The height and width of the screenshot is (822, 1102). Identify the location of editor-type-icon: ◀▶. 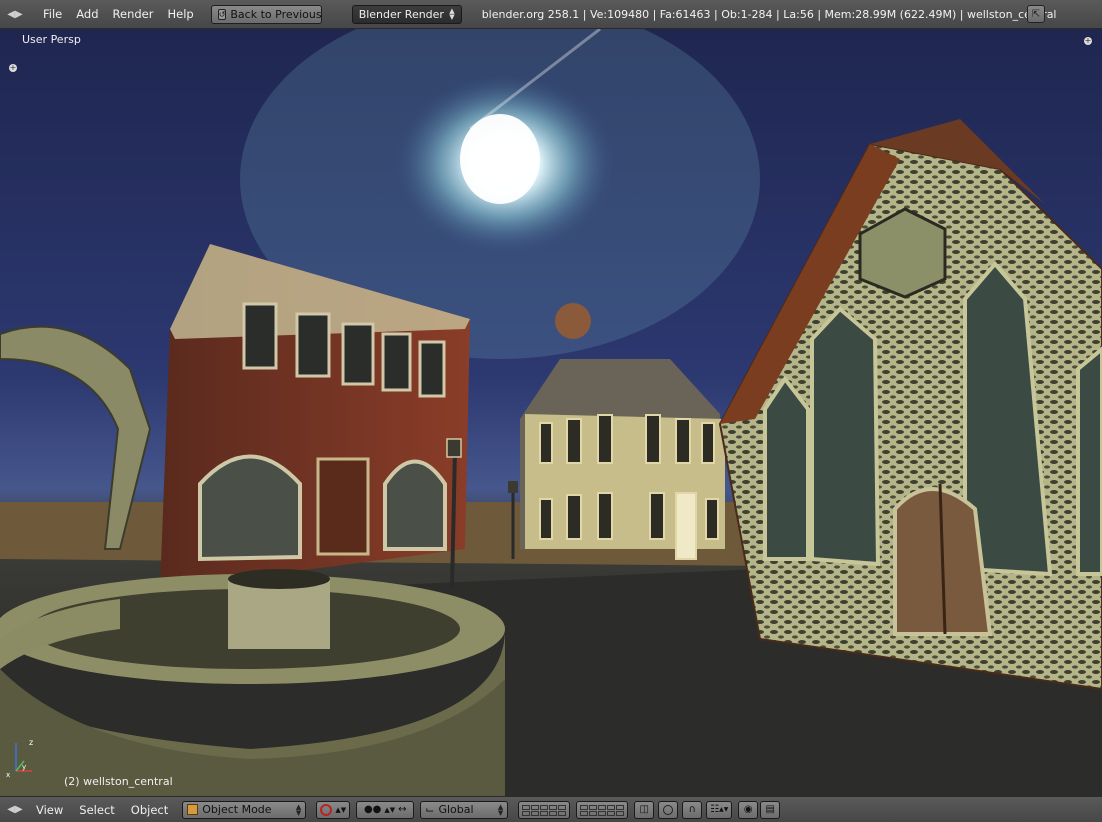
(15, 14).